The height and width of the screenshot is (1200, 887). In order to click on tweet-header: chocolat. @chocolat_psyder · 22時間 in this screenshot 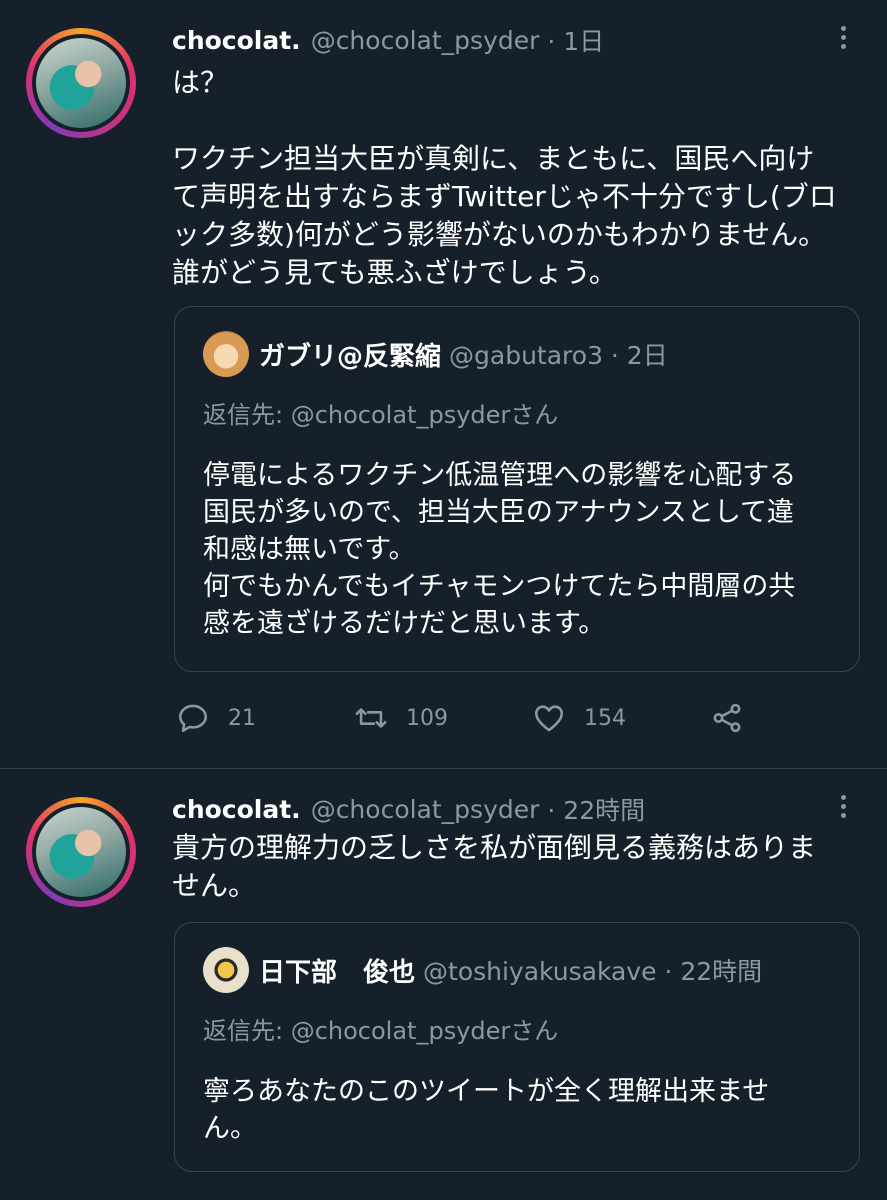, I will do `click(408, 809)`.